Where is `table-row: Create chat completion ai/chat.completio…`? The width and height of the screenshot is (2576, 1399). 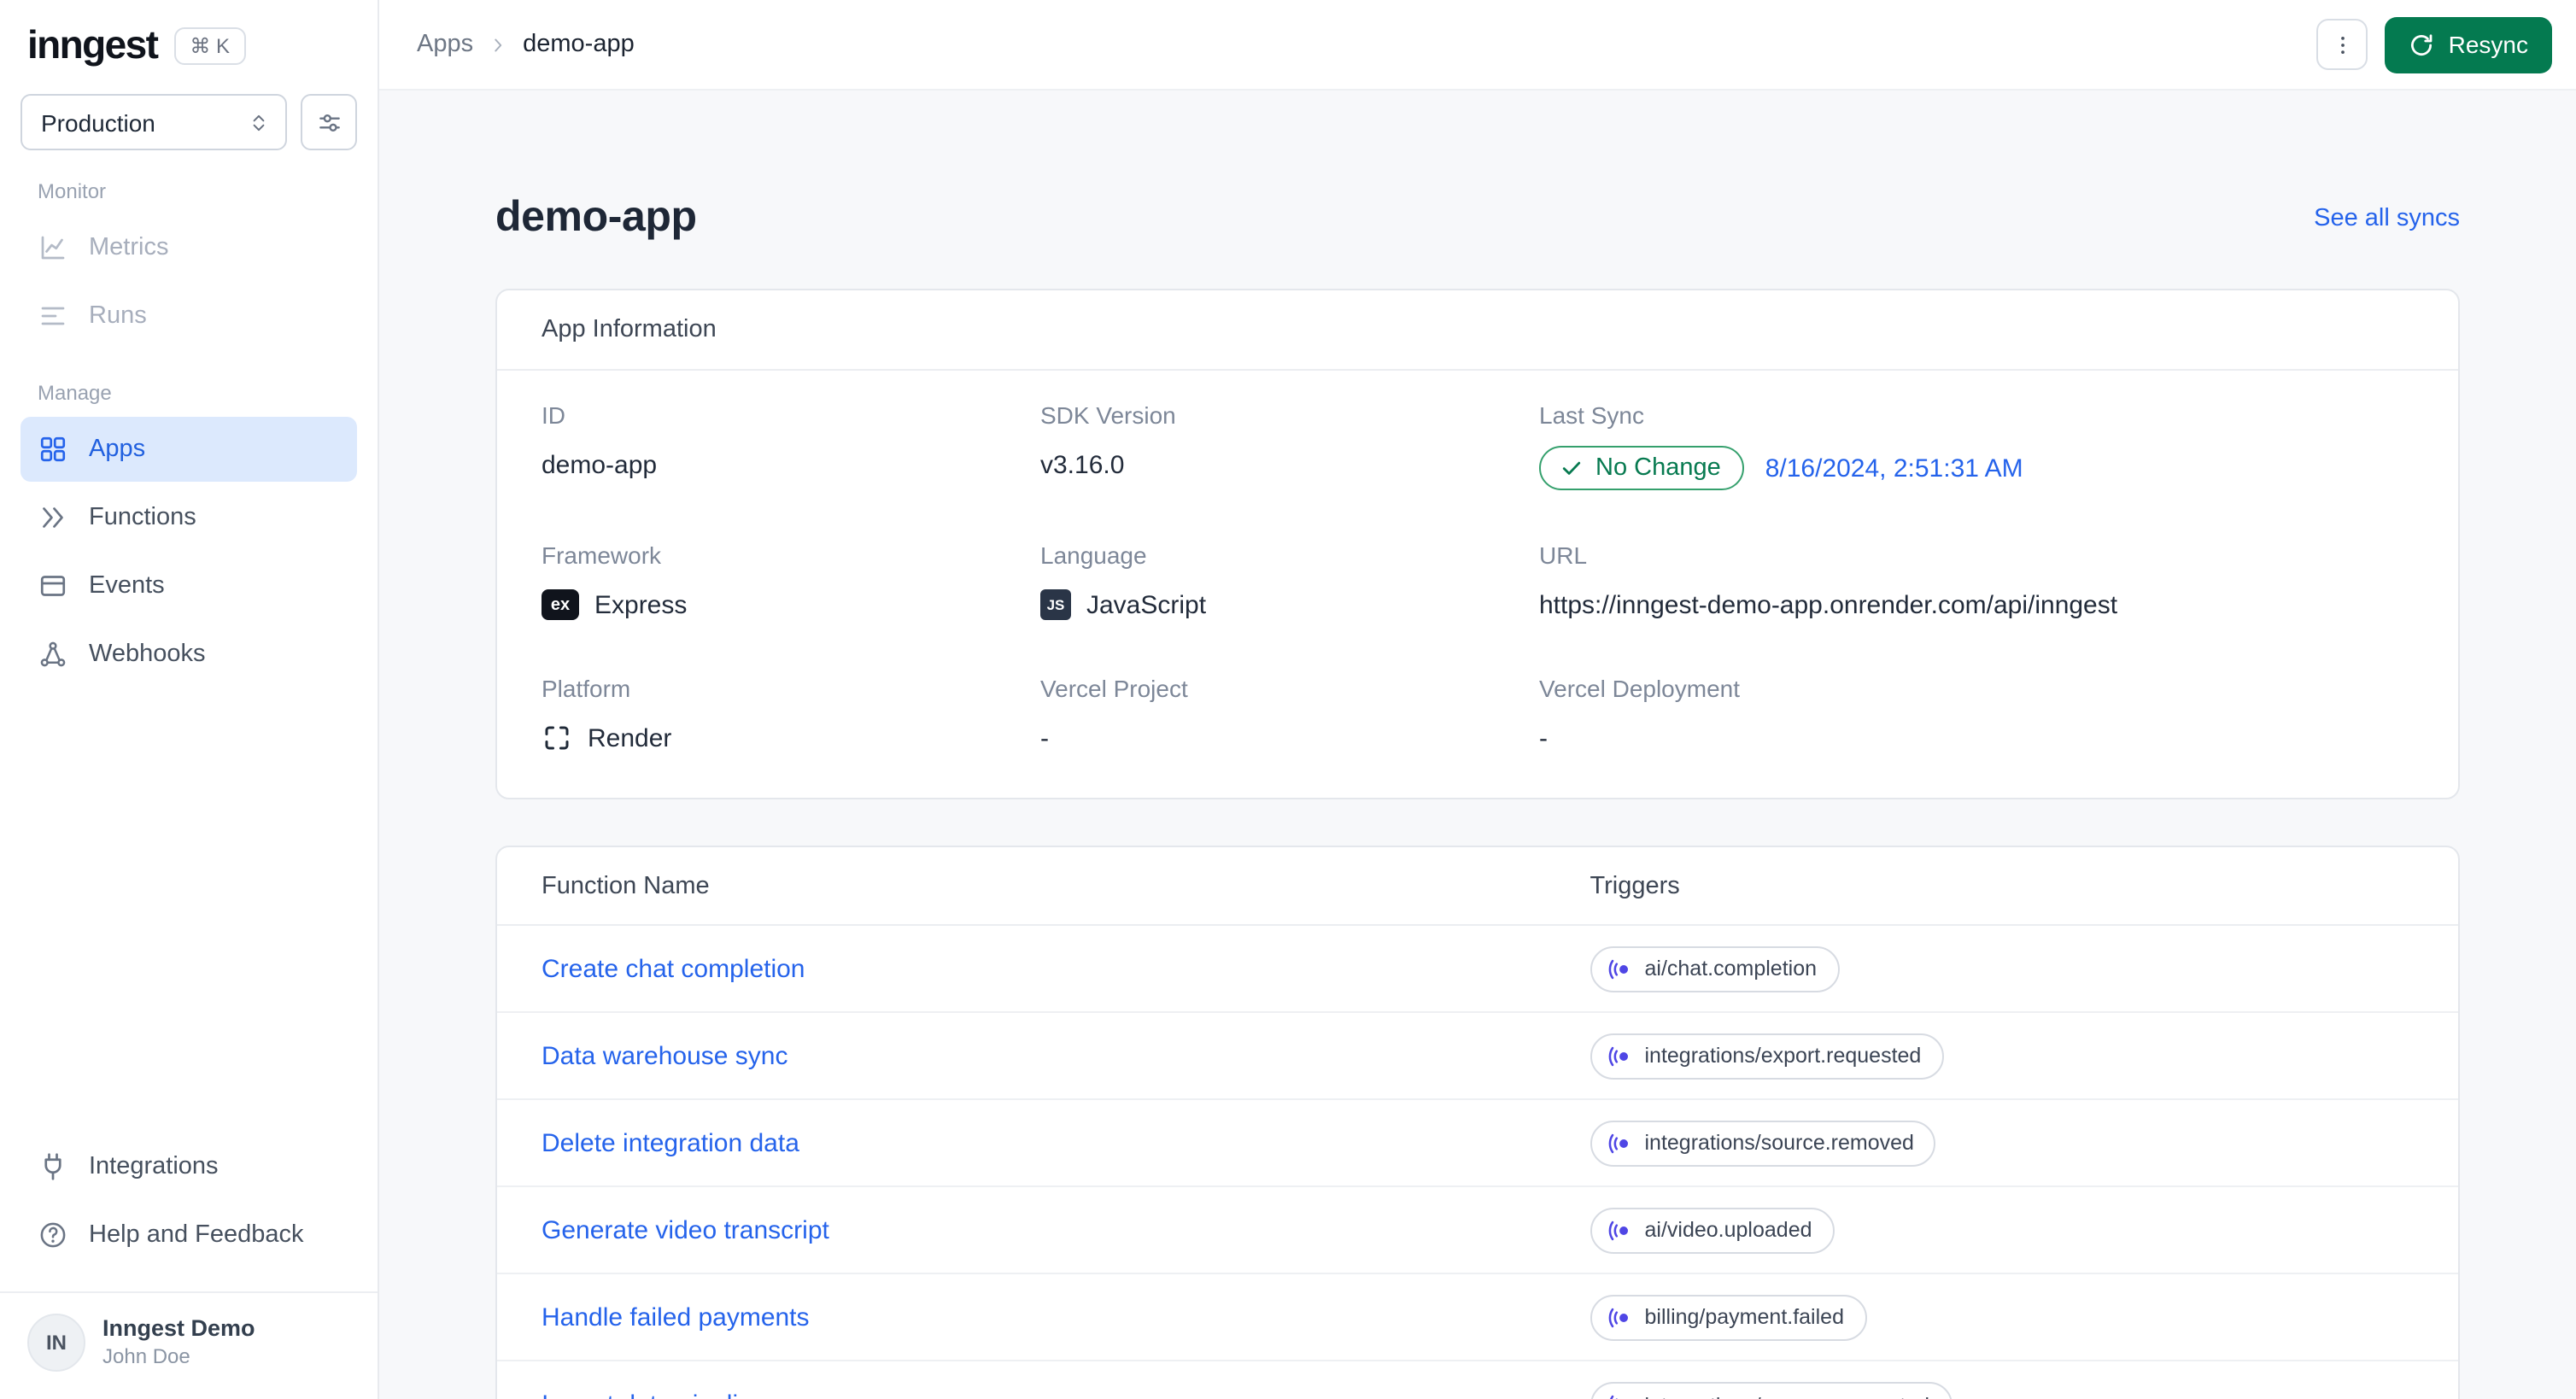
table-row: Create chat completion ai/chat.completio… is located at coordinates (1477, 970).